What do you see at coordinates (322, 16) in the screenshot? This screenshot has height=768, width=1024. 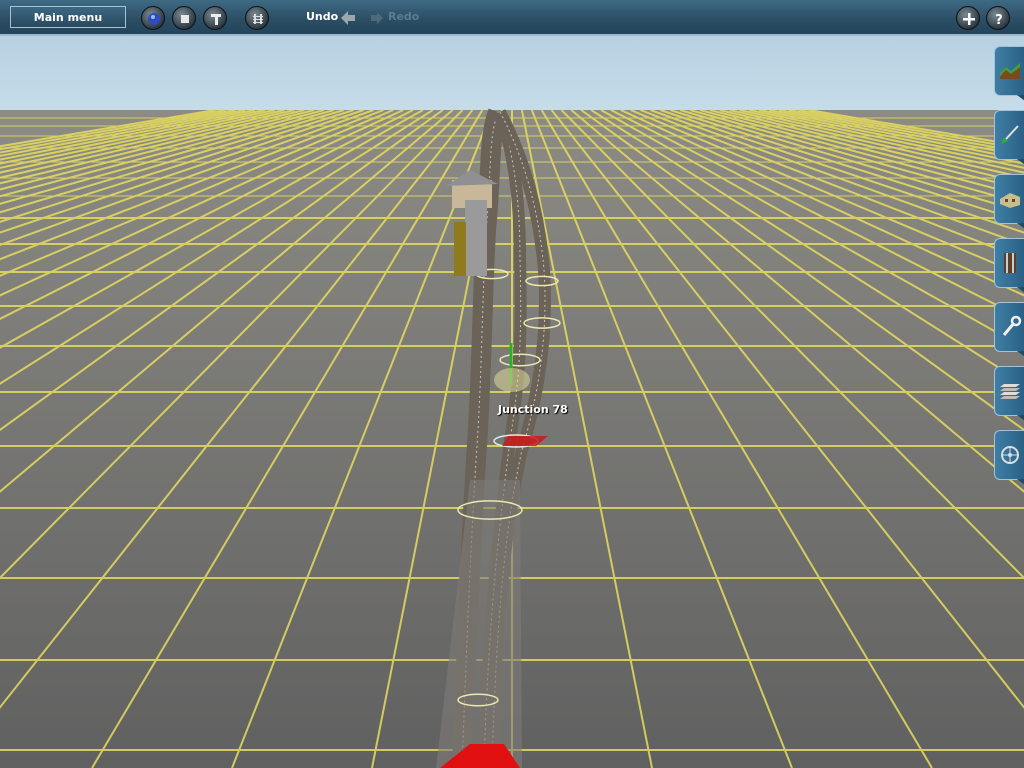 I see `undo-button: Undo` at bounding box center [322, 16].